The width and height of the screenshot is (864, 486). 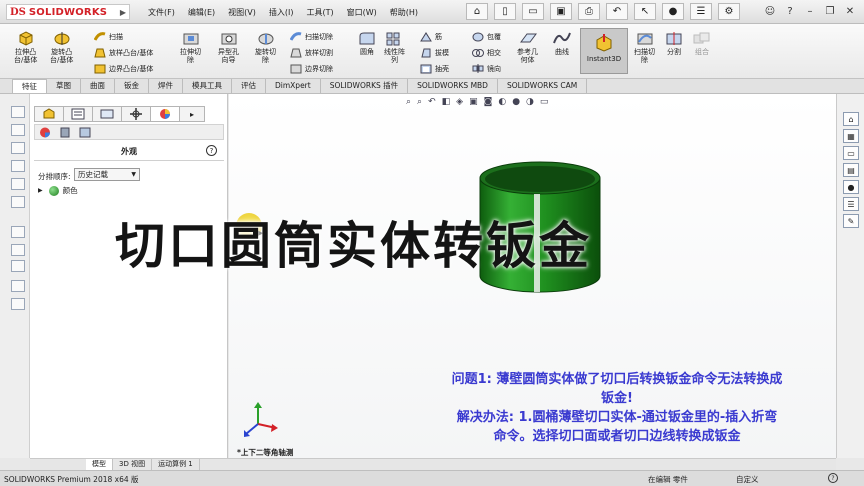 I want to click on home-icon: ⌂, so click(x=477, y=11).